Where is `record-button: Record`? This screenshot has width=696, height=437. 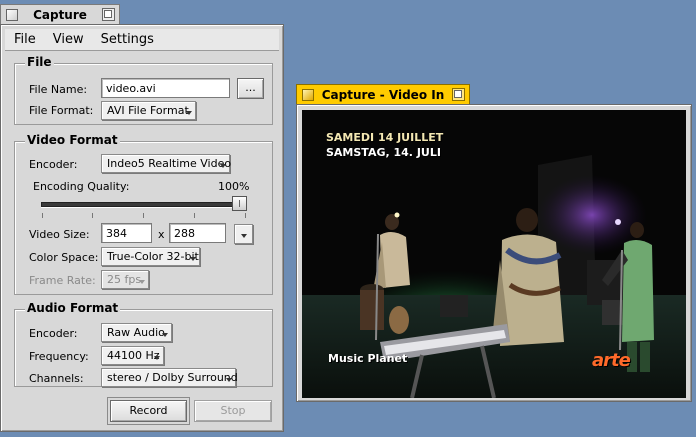 record-button: Record is located at coordinates (148, 411).